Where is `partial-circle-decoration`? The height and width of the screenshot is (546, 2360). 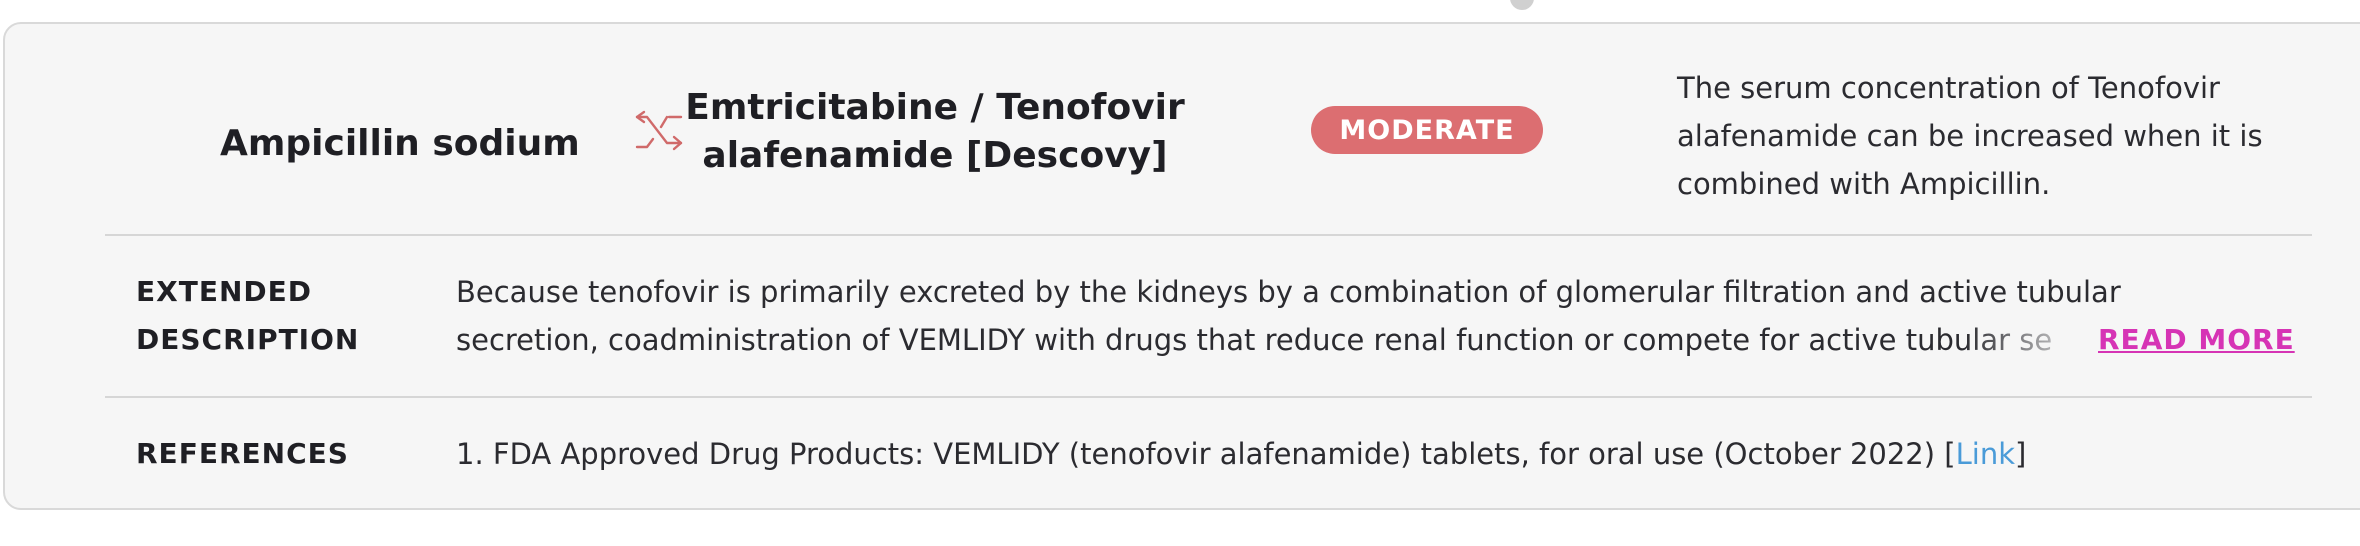
partial-circle-decoration is located at coordinates (1522, 5).